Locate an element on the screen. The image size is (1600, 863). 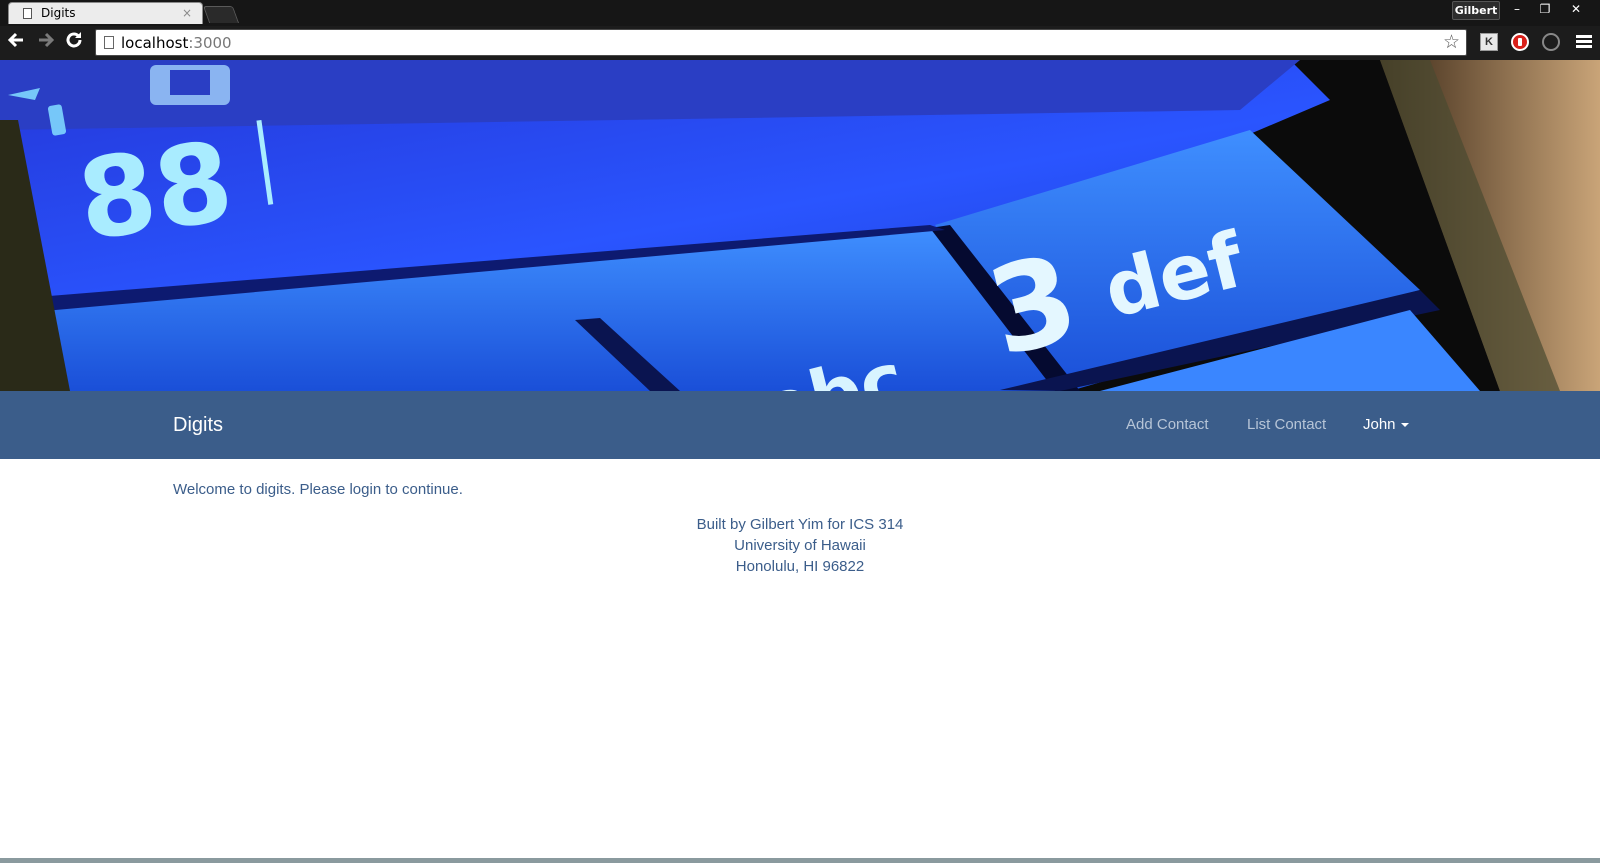
footer-university: University of Hawaii is located at coordinates (800, 545).